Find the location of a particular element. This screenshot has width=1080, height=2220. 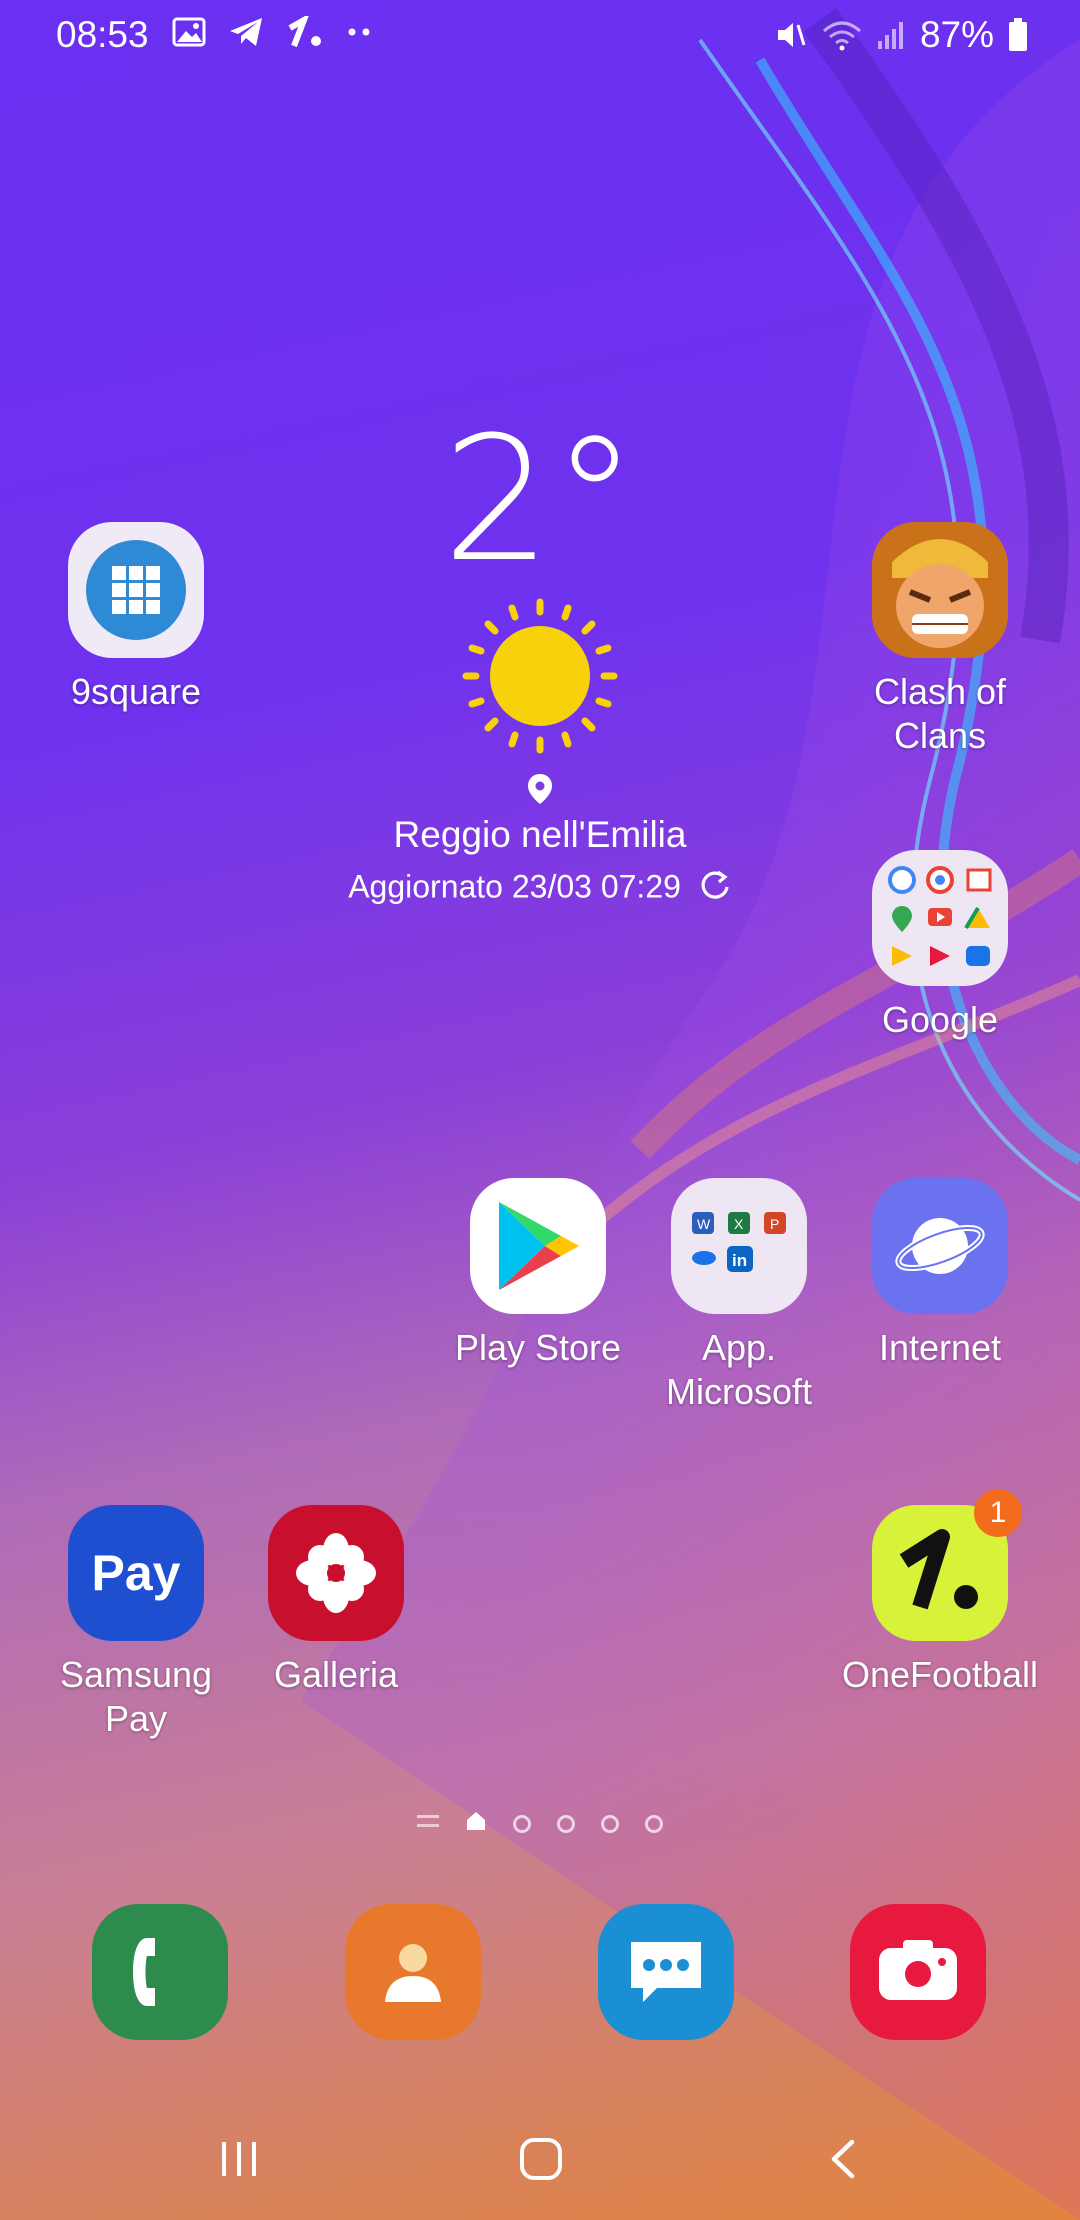

samsung-pay-icon-text: Pay is located at coordinates (136, 1573).